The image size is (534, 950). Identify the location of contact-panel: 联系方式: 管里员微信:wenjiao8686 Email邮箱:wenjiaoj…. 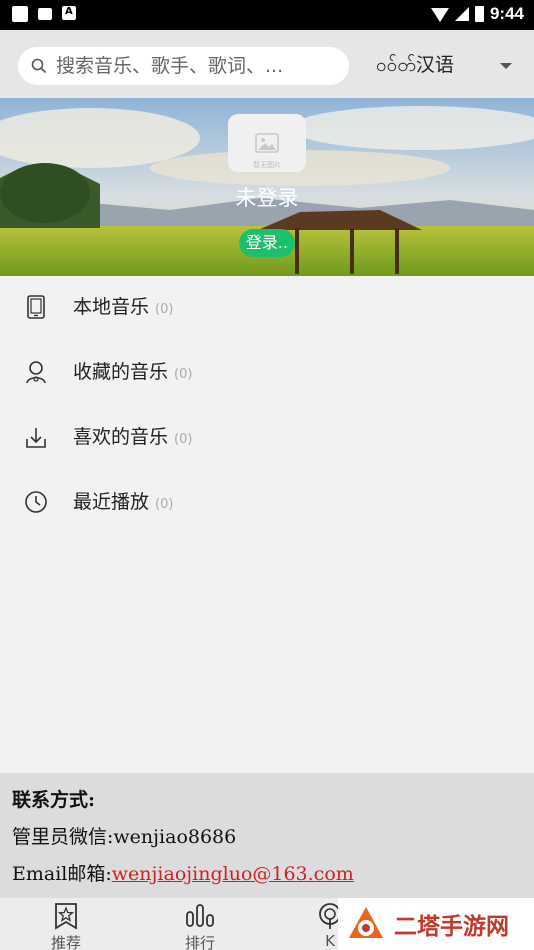
(267, 835).